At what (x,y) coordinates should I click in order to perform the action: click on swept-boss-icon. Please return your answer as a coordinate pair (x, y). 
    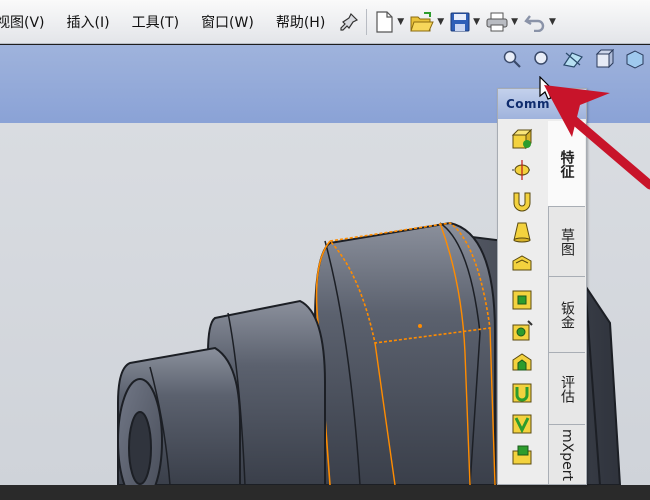
    Looking at the image, I should click on (522, 201).